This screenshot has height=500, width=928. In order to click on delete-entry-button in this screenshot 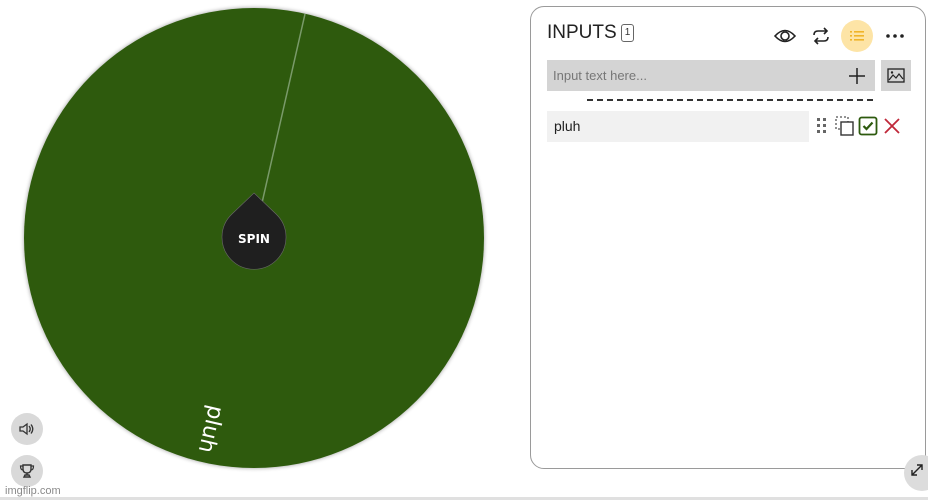, I will do `click(892, 126)`.